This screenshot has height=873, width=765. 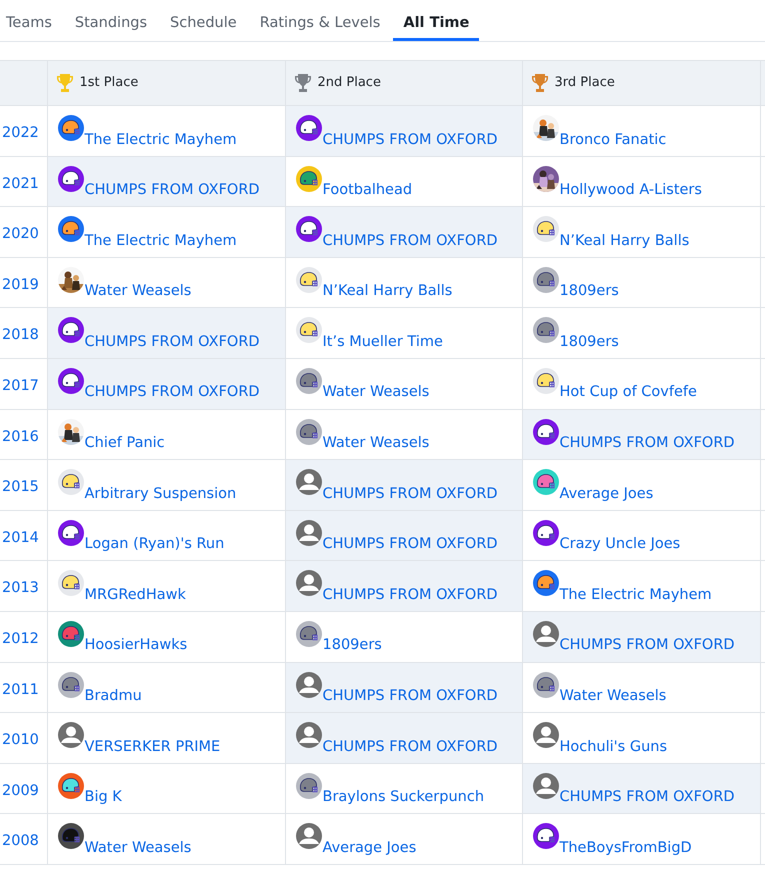 I want to click on team-link: Crazy Uncle Joes, so click(x=620, y=544).